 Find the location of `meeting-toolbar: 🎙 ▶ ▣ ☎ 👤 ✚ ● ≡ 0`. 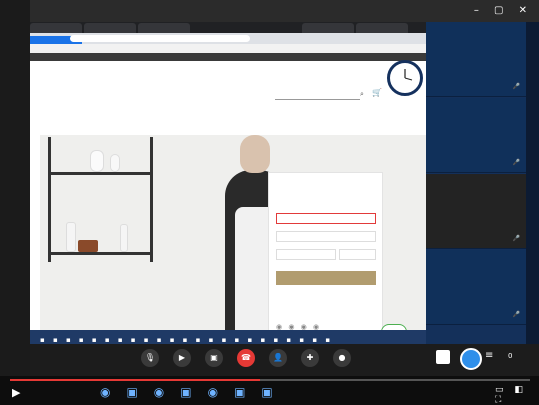

meeting-toolbar: 🎙 ▶ ▣ ☎ 👤 ✚ ● ≡ 0 is located at coordinates (284, 360).